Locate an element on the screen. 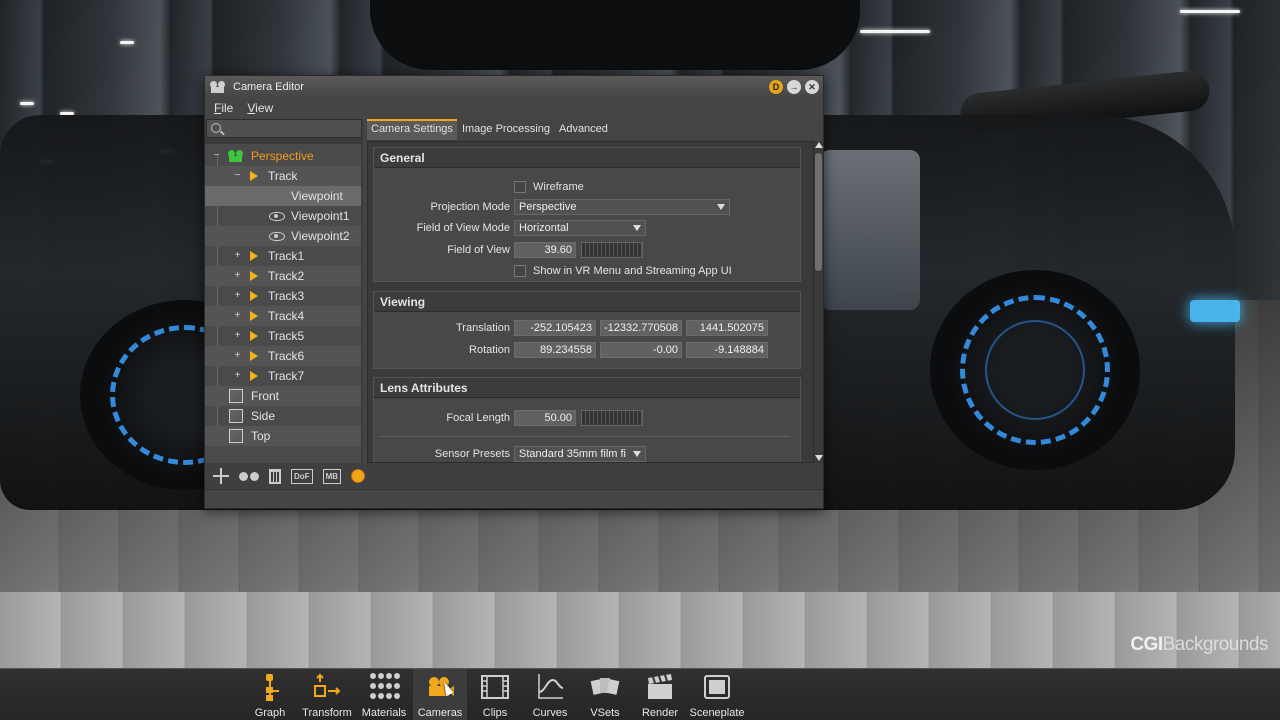 The image size is (1280, 720). focal-length-input: 50.00 is located at coordinates (545, 418).